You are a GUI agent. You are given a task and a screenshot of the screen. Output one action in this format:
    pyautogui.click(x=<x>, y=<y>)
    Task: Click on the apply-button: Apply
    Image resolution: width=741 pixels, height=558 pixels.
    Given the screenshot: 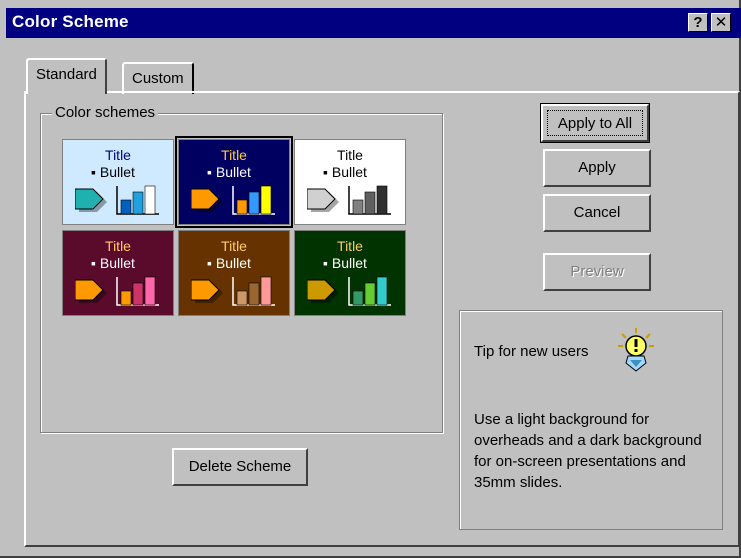 What is the action you would take?
    pyautogui.click(x=597, y=168)
    